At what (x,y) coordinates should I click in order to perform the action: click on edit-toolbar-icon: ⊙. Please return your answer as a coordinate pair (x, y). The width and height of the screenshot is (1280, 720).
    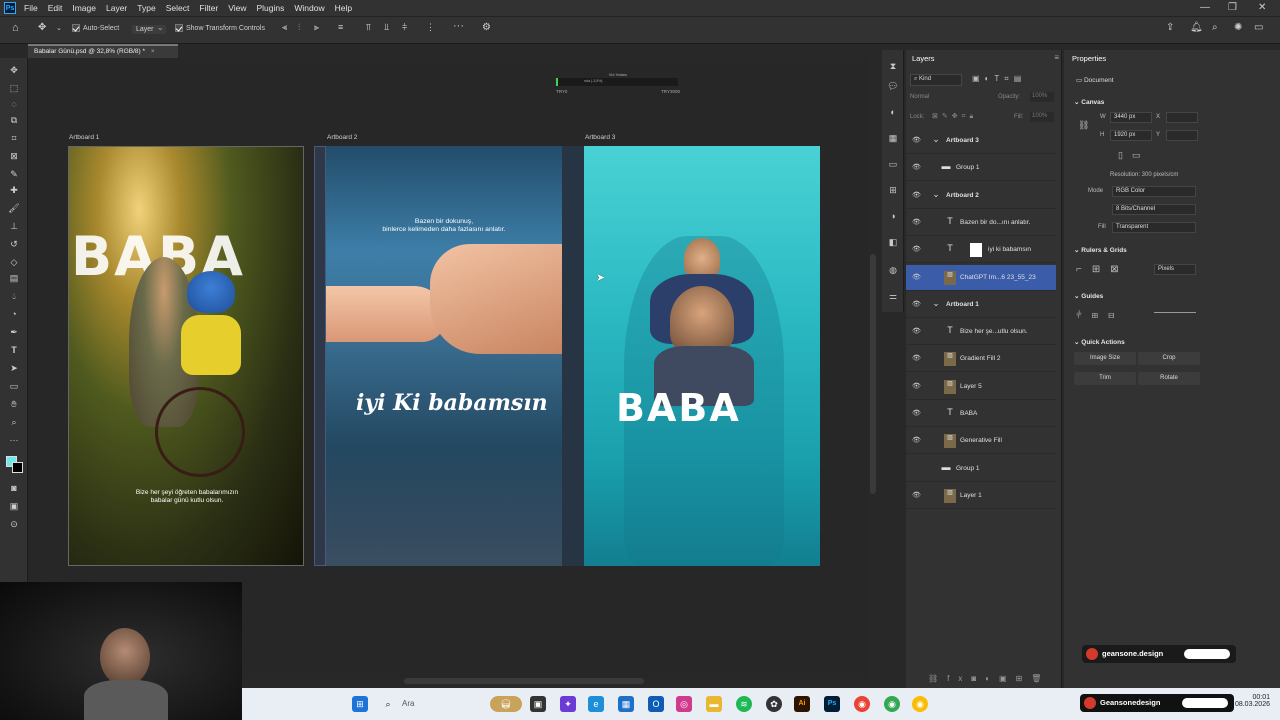
    Looking at the image, I should click on (14, 524).